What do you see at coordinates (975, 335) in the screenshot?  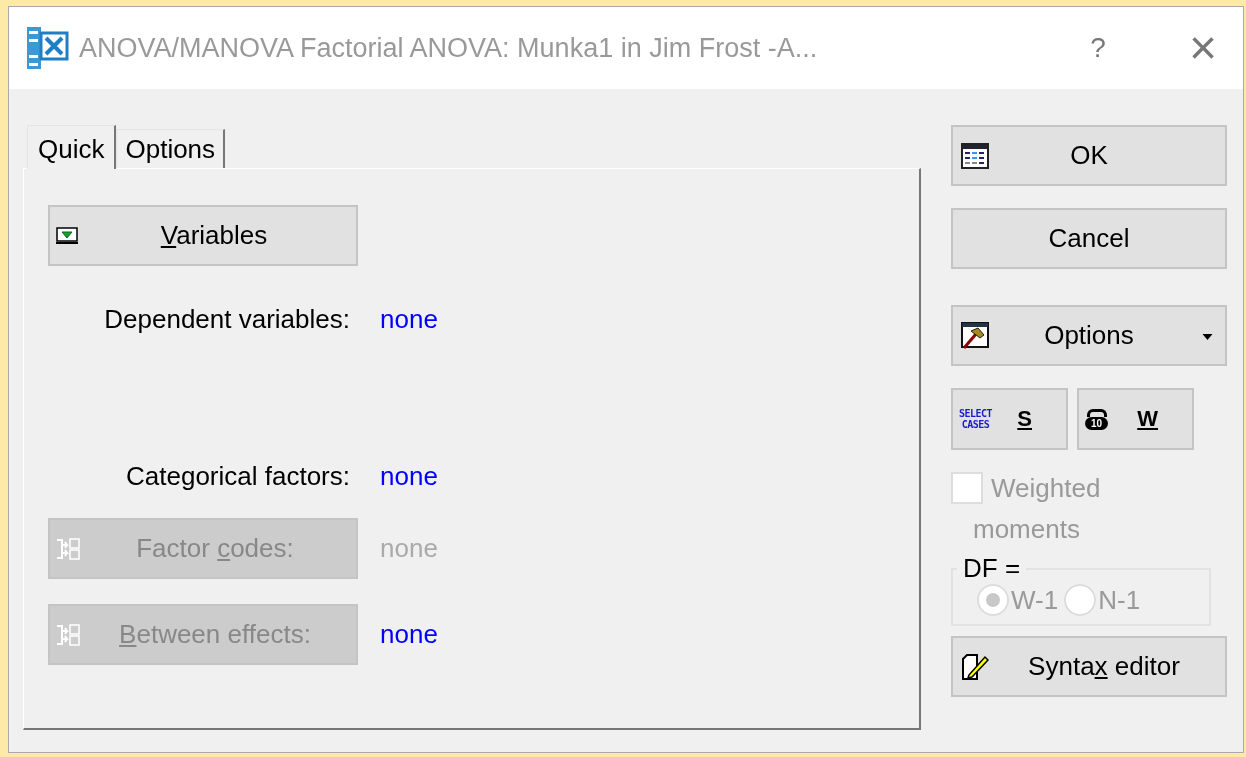 I see `hammer-icon` at bounding box center [975, 335].